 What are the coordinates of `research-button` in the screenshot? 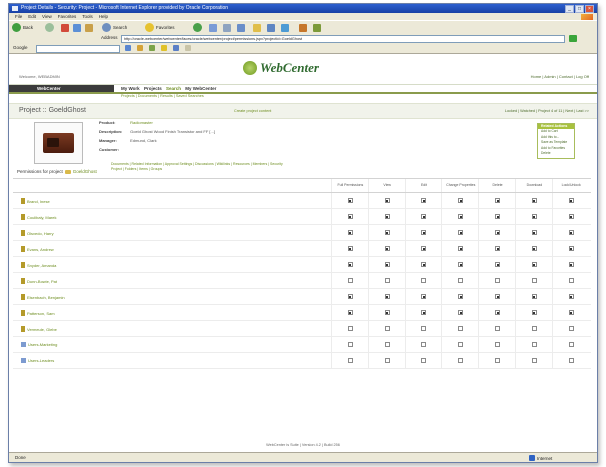 It's located at (271, 27).